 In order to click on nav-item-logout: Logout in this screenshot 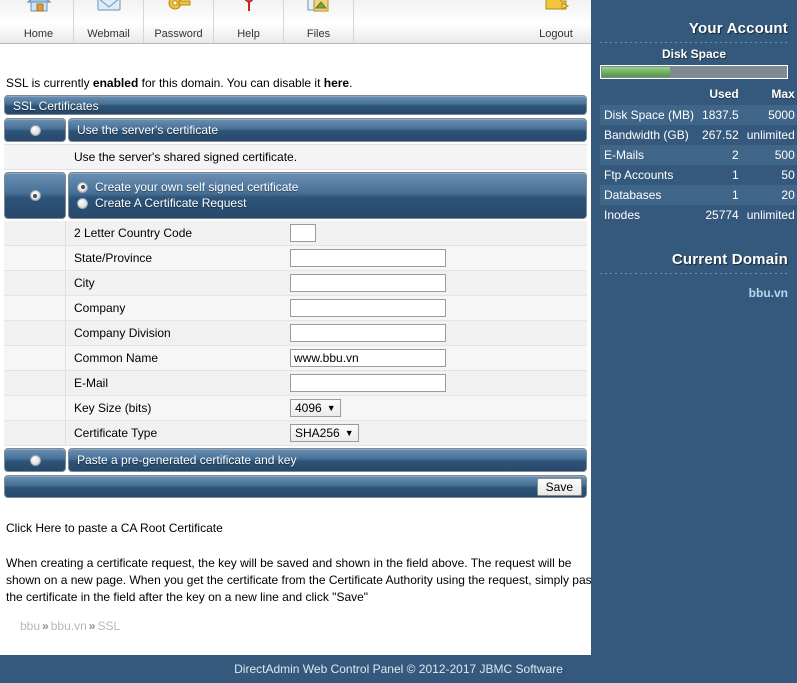, I will do `click(556, 21)`.